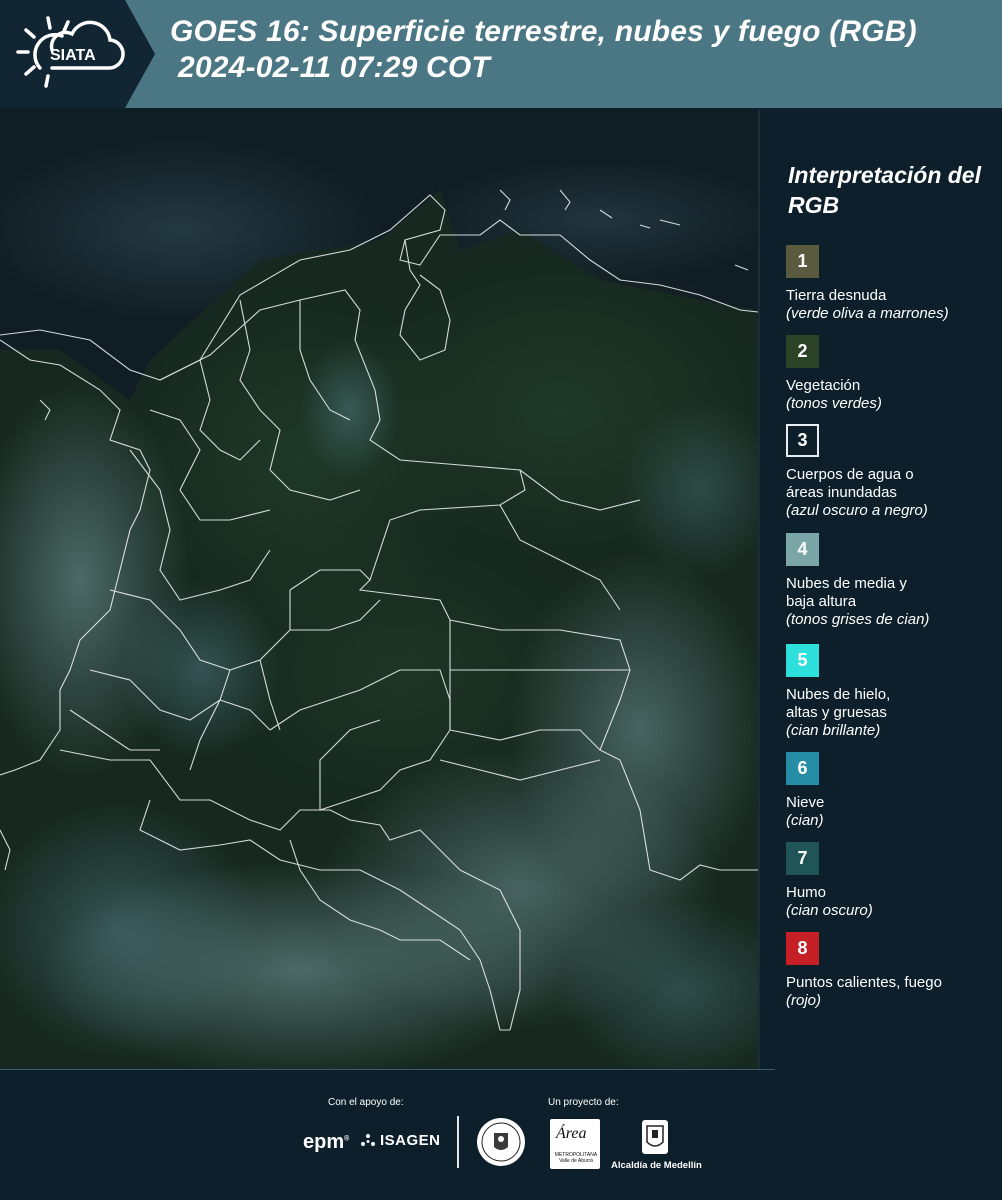 This screenshot has width=1002, height=1200. I want to click on isagen-icon, so click(368, 1139).